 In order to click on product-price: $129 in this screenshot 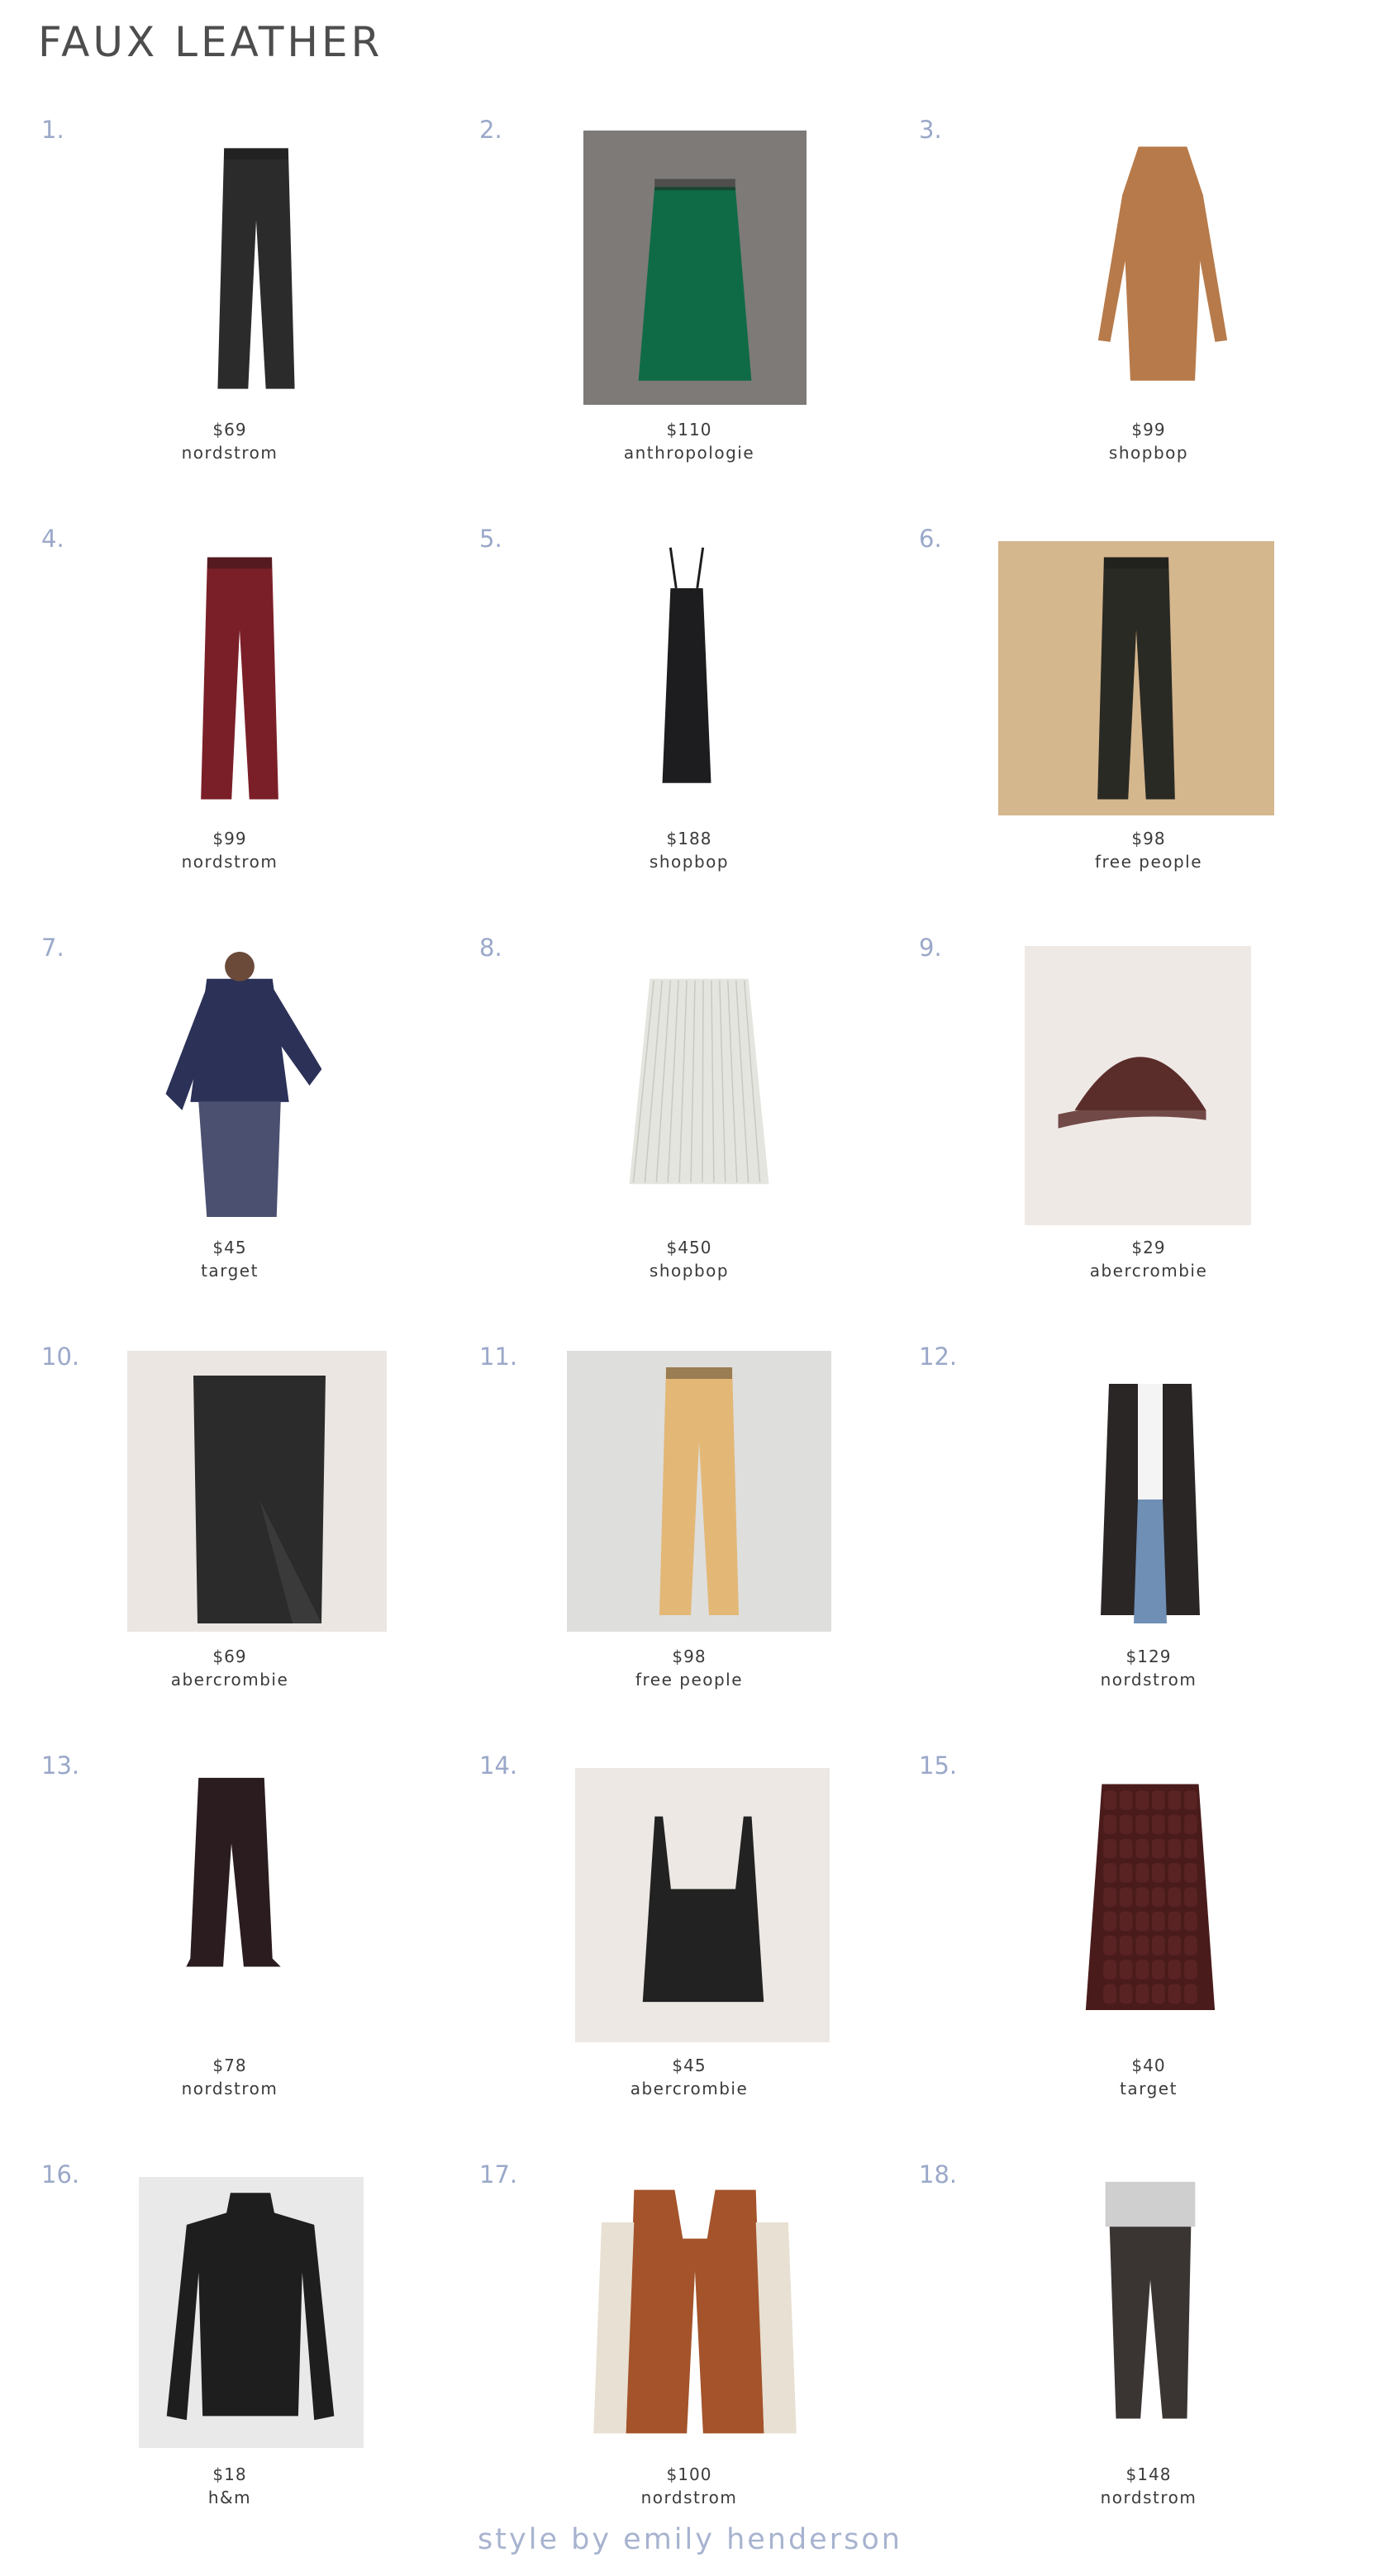, I will do `click(1148, 1656)`.